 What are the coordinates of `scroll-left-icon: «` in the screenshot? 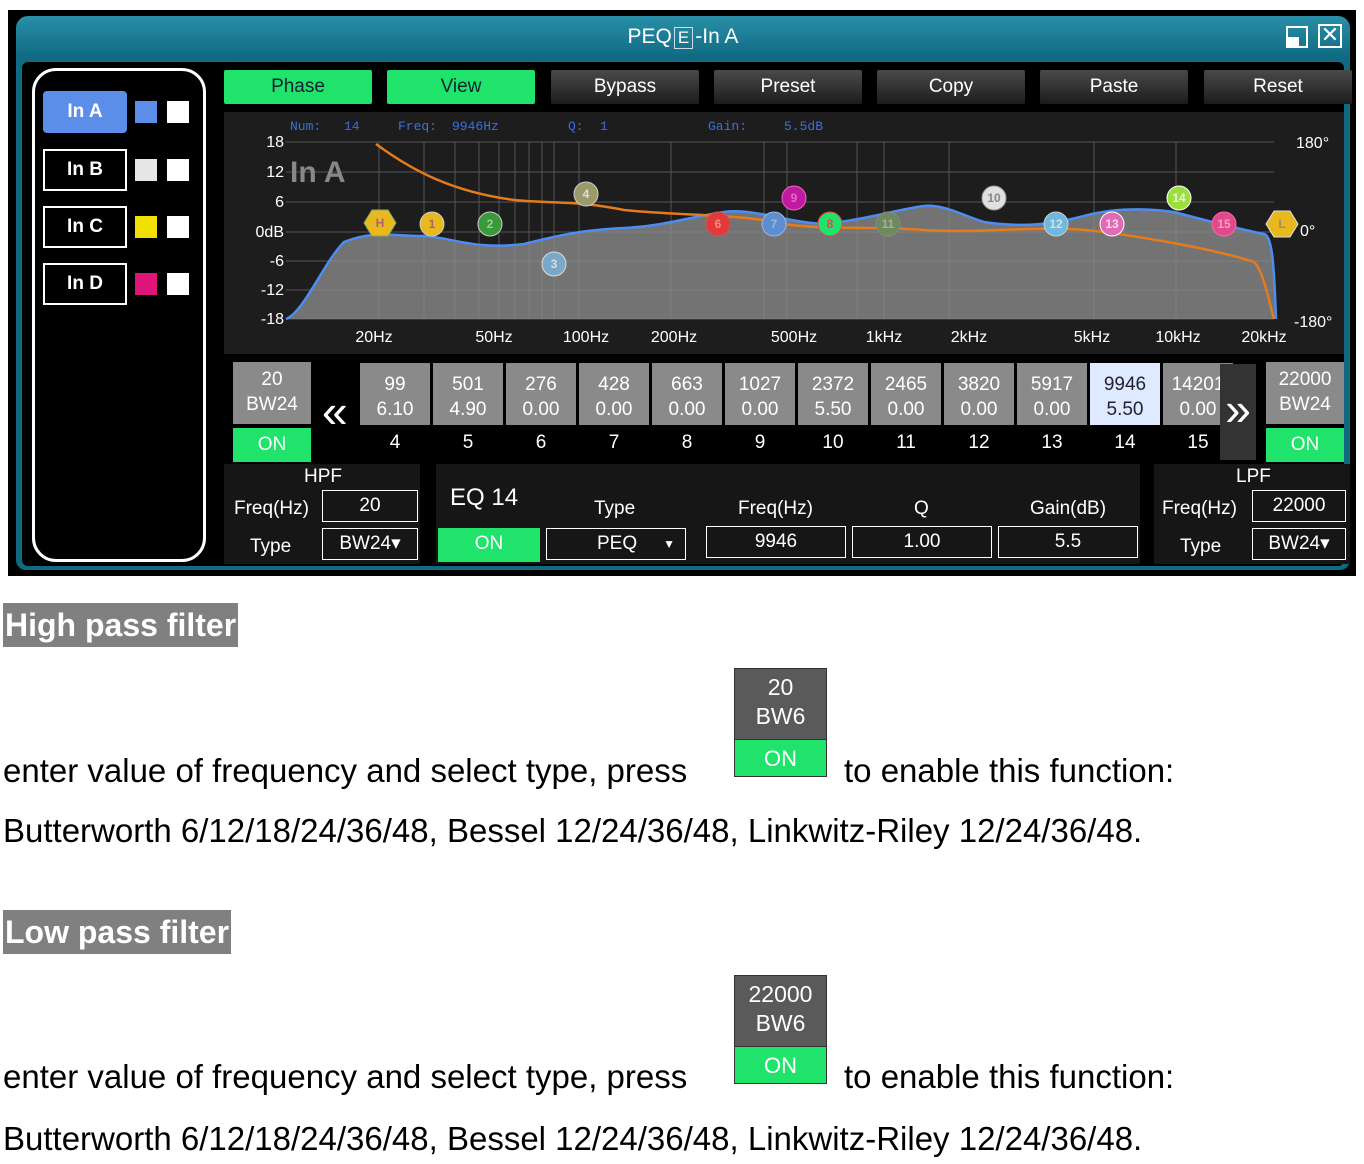 It's located at (335, 411).